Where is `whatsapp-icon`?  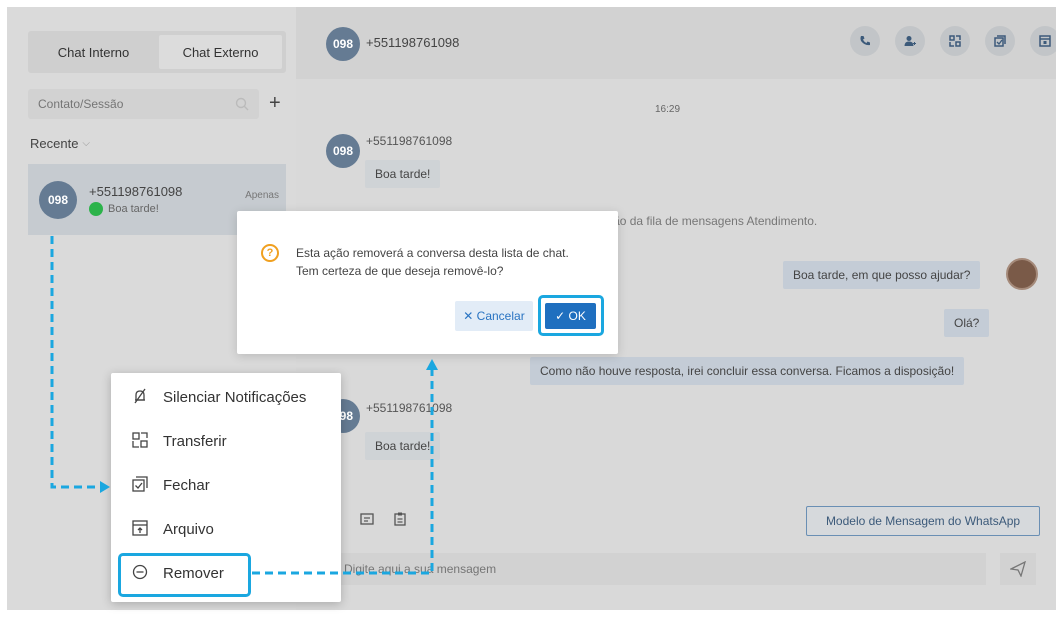
whatsapp-icon is located at coordinates (96, 208).